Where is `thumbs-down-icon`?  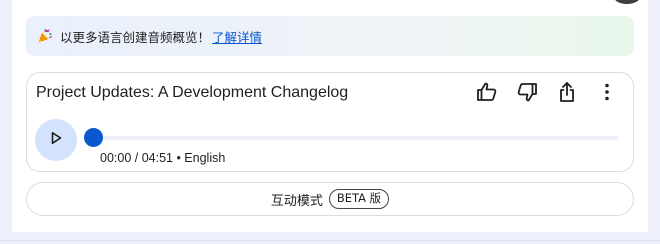
thumbs-down-icon is located at coordinates (527, 94).